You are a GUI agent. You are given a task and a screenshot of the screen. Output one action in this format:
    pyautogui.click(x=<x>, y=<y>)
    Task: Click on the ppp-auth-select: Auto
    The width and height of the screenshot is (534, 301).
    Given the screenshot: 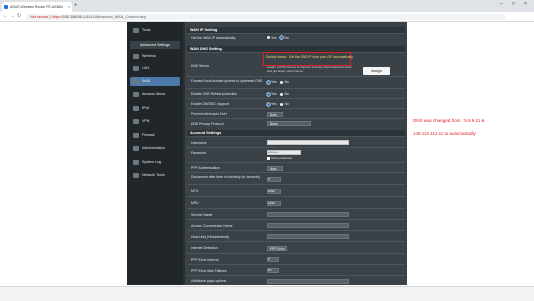 What is the action you would take?
    pyautogui.click(x=275, y=168)
    